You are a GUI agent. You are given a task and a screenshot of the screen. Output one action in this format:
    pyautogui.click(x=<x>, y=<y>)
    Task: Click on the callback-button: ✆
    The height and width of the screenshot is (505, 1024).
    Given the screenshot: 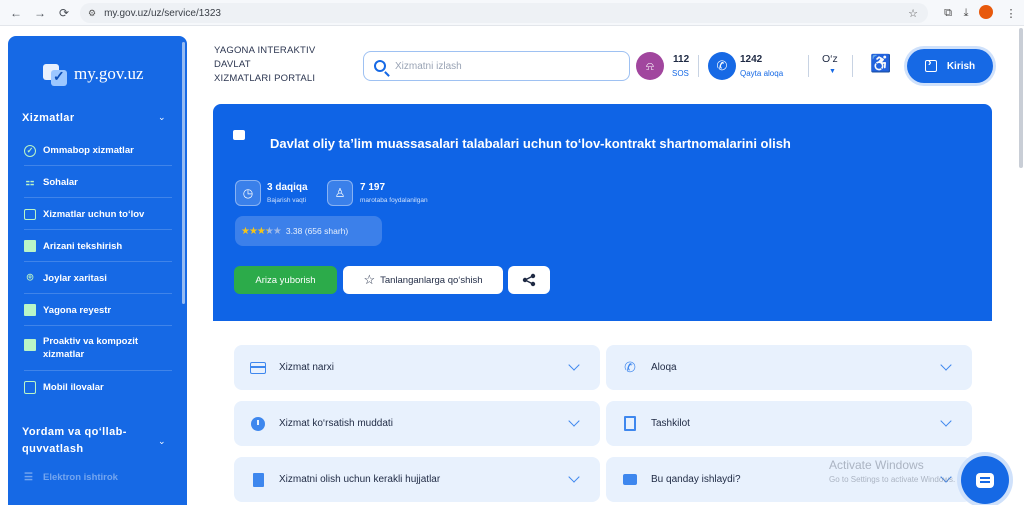 What is the action you would take?
    pyautogui.click(x=722, y=66)
    